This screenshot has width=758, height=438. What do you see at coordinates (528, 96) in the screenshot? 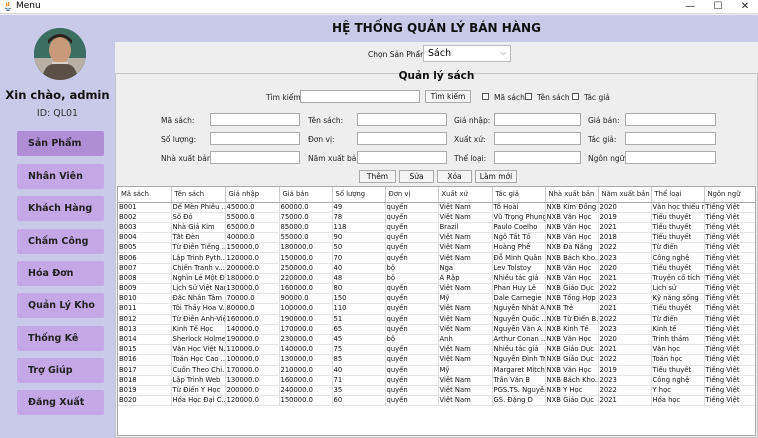
I see `checkbox-ten-sach` at bounding box center [528, 96].